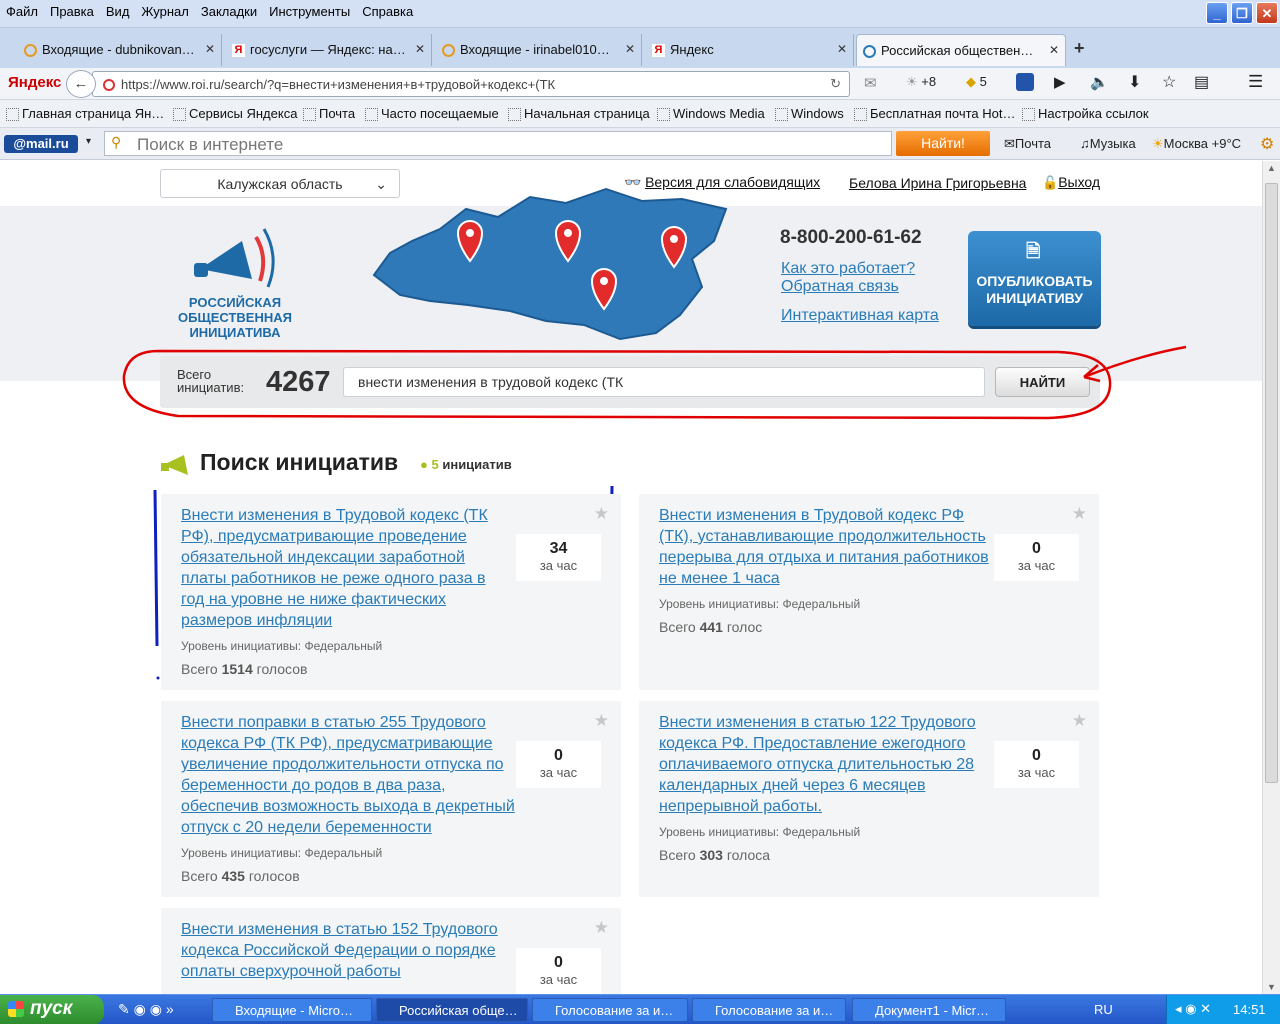 The height and width of the screenshot is (1024, 1280). I want to click on logo-line: ИНИЦИАТИВА, so click(235, 332).